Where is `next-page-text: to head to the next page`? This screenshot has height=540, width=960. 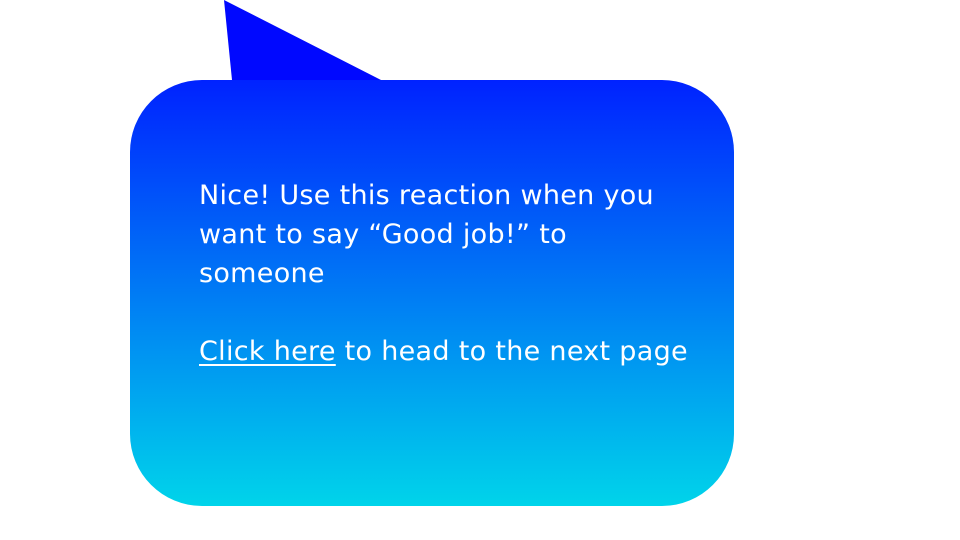 next-page-text: to head to the next page is located at coordinates (511, 351).